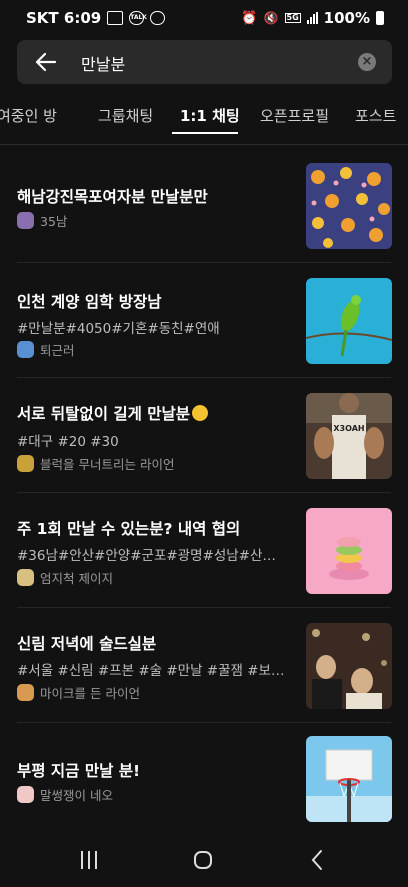 This screenshot has width=408, height=887. What do you see at coordinates (348, 428) in the screenshot?
I see `shirt-print-text: X3OAH` at bounding box center [348, 428].